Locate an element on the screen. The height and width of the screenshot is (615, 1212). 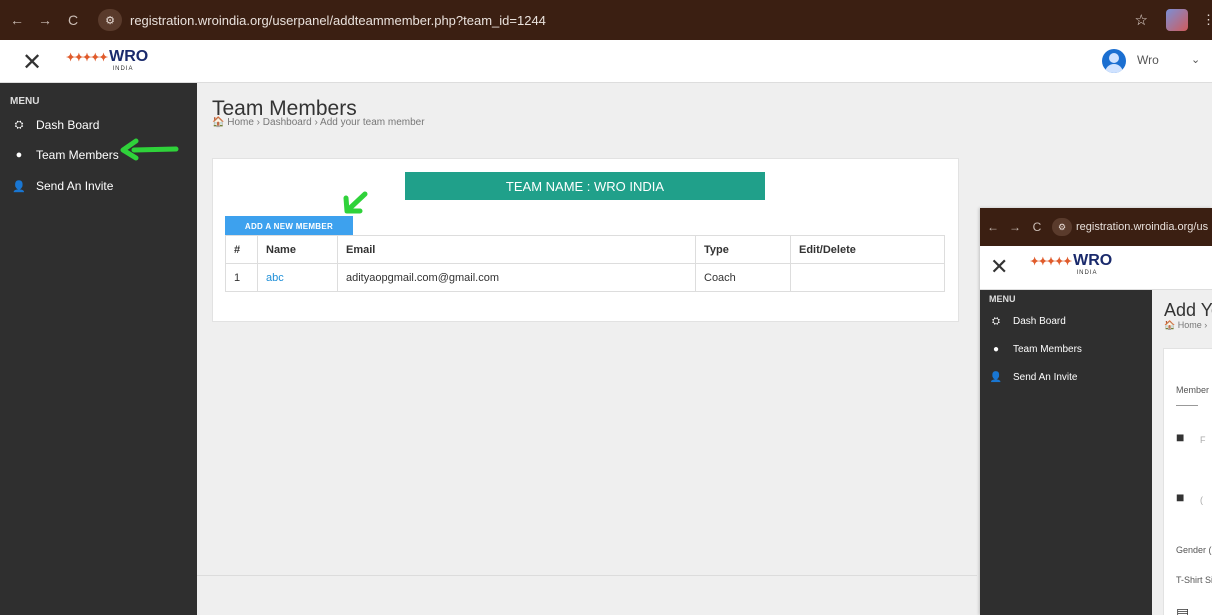
extension-icon is located at coordinates (1177, 20).